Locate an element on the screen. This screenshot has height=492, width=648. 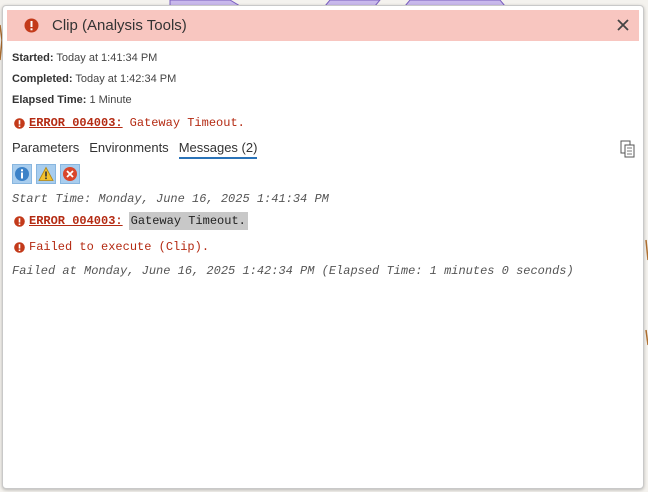
error-header: Clip (Analysis Tools) is located at coordinates (323, 25).